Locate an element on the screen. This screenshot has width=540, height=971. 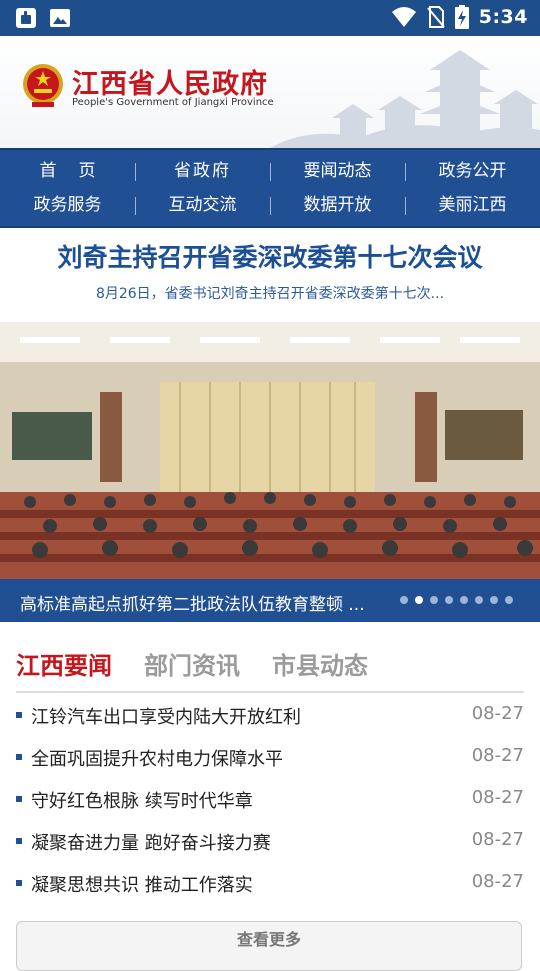
news-item: 凝聚思想共识 推动工作落实 08-27 is located at coordinates (270, 883).